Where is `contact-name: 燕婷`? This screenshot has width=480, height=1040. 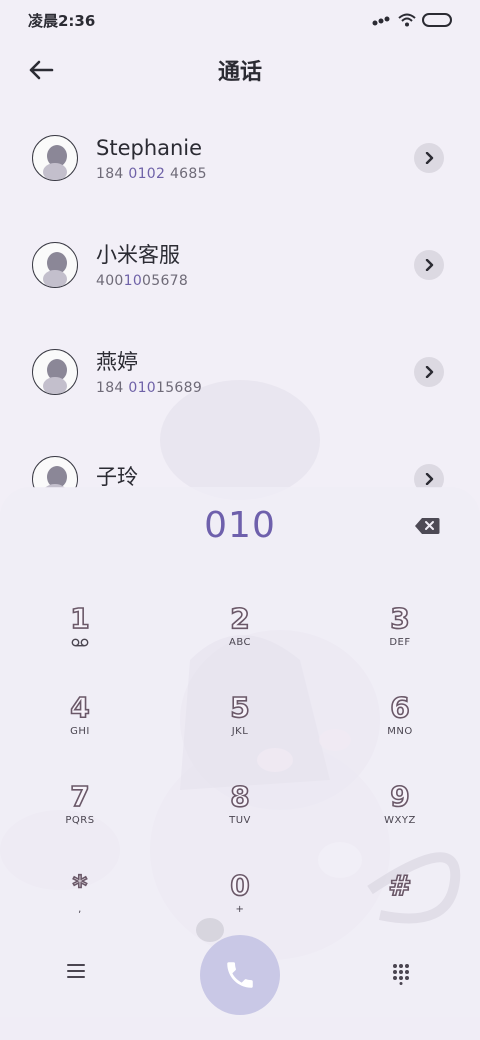 contact-name: 燕婷 is located at coordinates (117, 361).